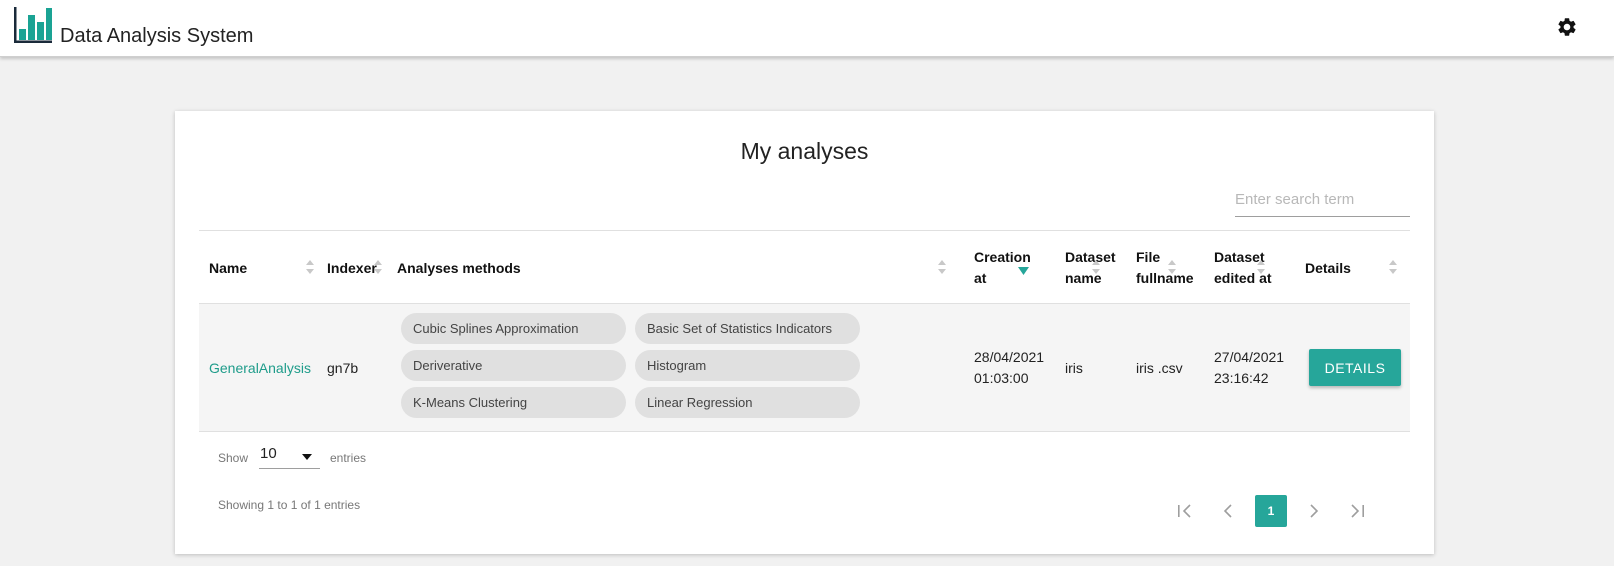 The width and height of the screenshot is (1614, 566). Describe the element at coordinates (747, 365) in the screenshot. I see `method-chip: Histogram` at that location.